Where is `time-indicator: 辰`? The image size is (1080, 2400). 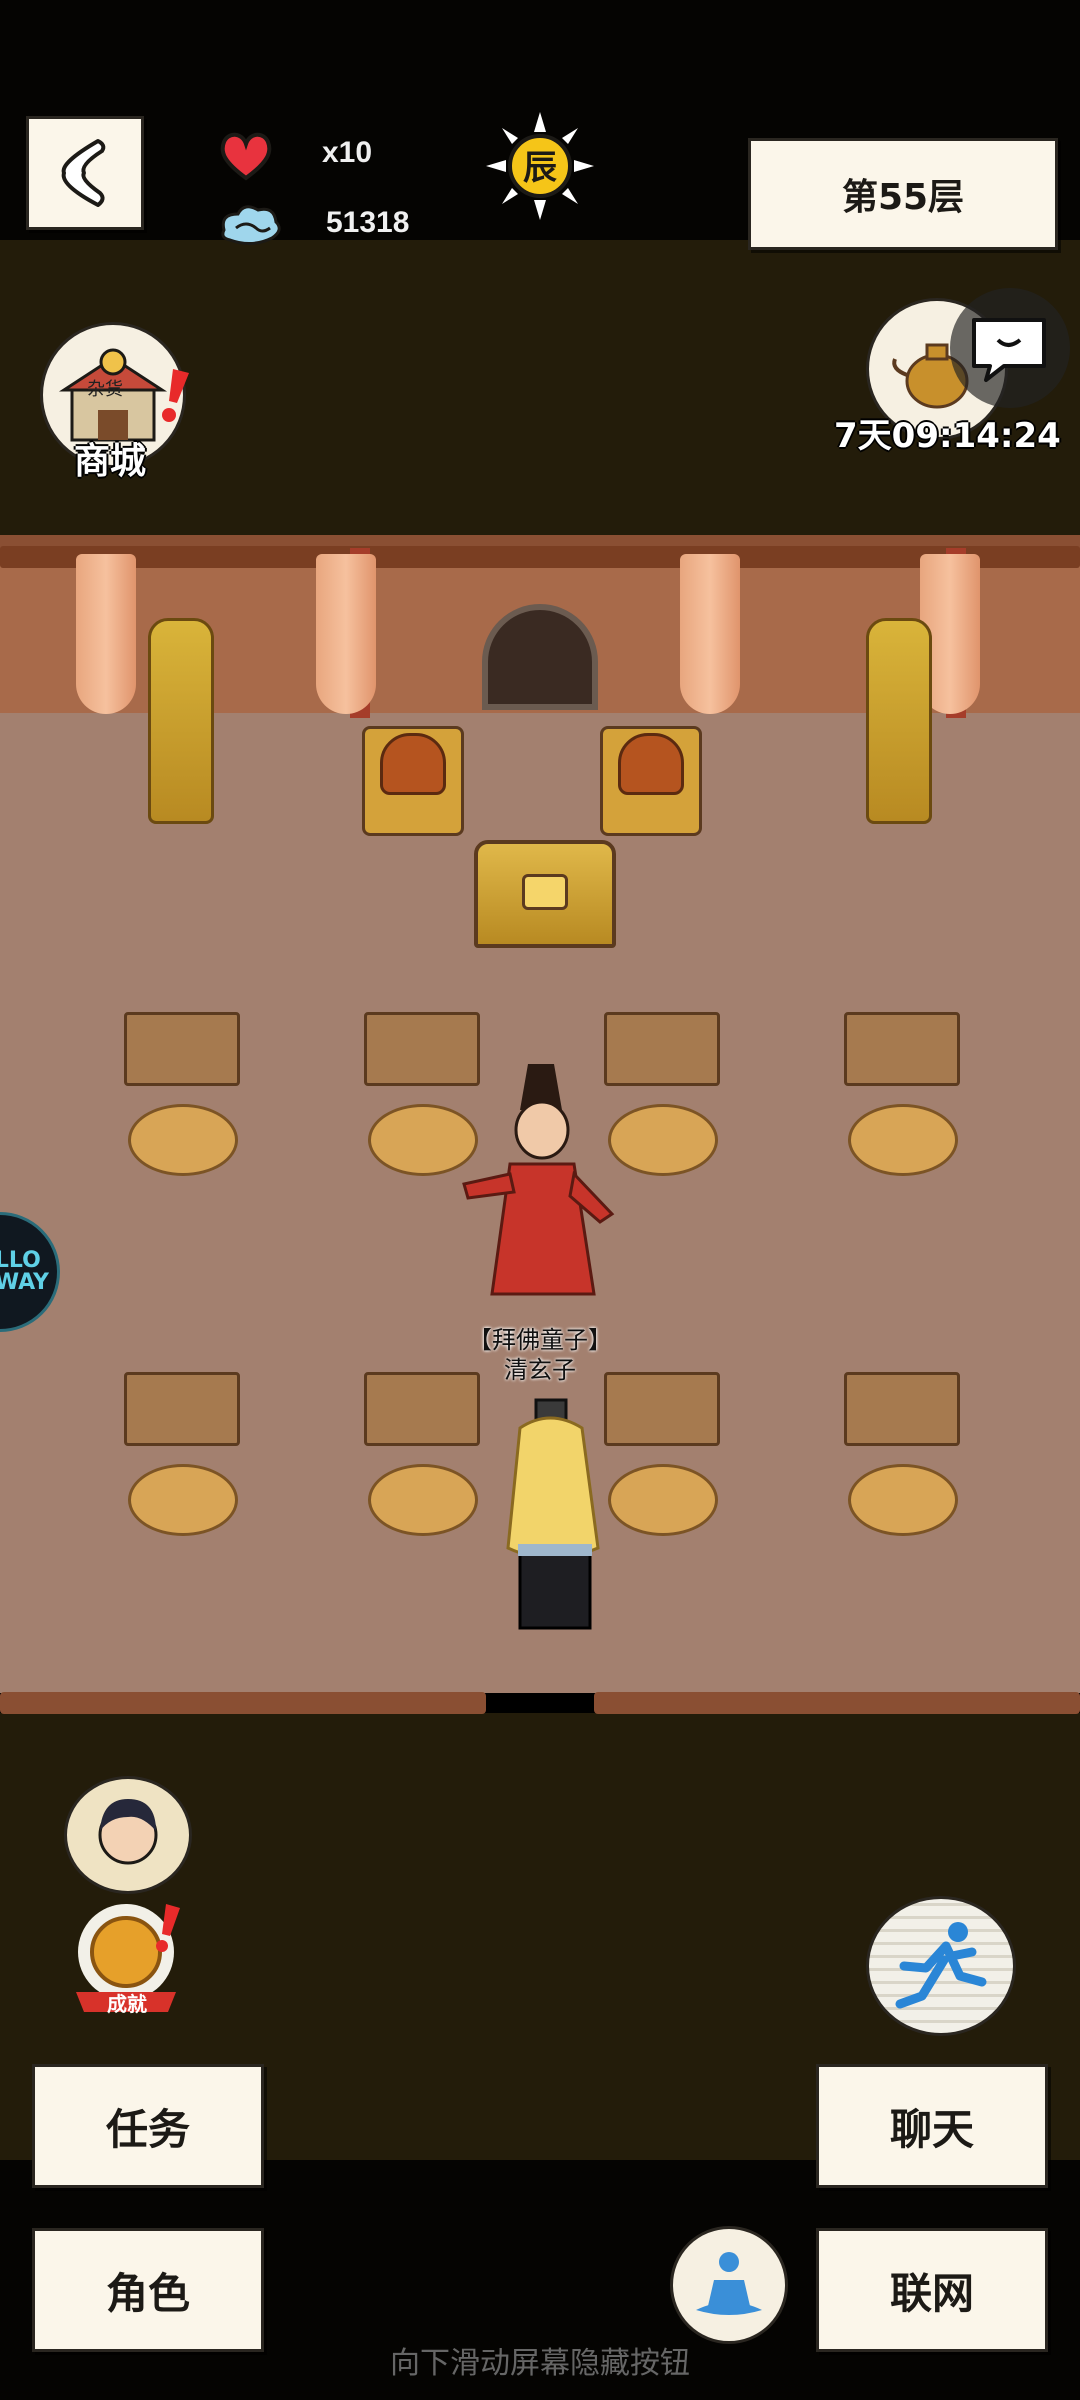 time-indicator: 辰 is located at coordinates (540, 166).